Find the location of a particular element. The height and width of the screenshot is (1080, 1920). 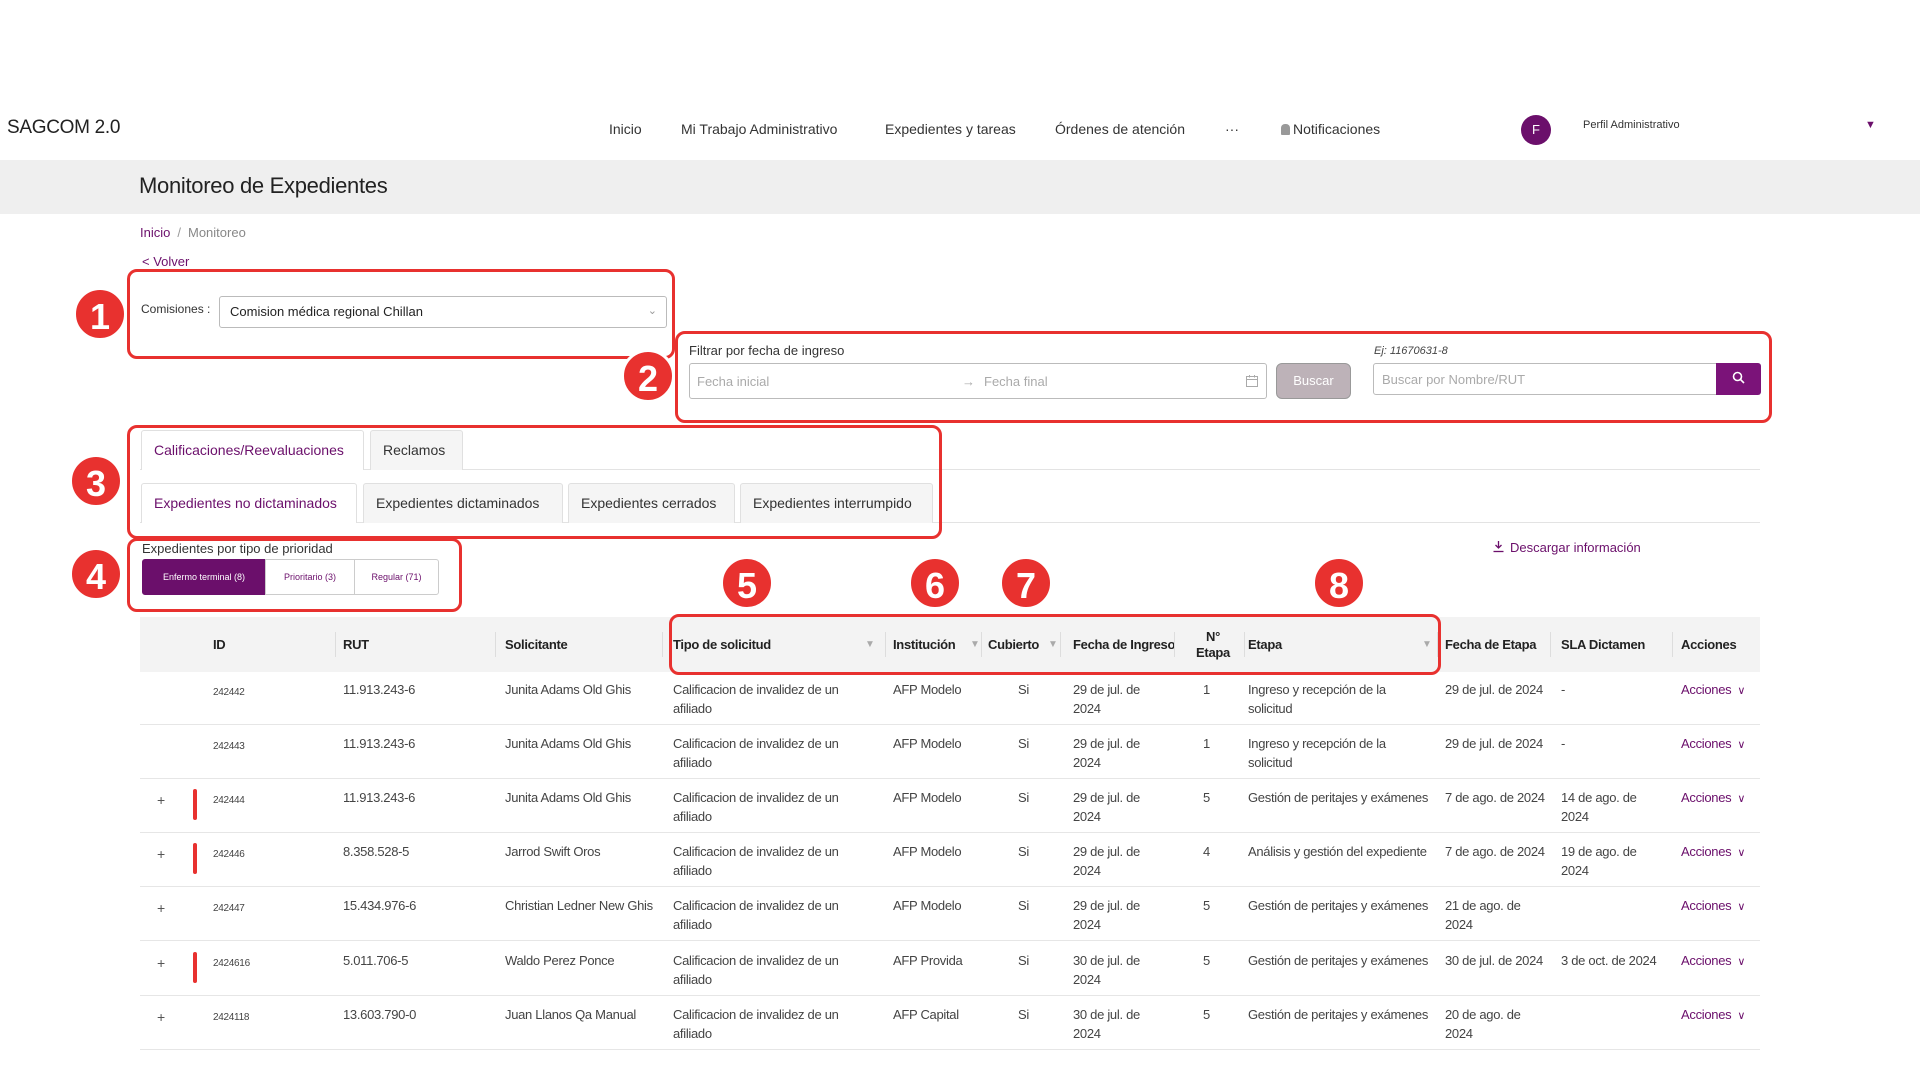

cell-sla: 19 de ago. de 2024 is located at coordinates (1599, 861).